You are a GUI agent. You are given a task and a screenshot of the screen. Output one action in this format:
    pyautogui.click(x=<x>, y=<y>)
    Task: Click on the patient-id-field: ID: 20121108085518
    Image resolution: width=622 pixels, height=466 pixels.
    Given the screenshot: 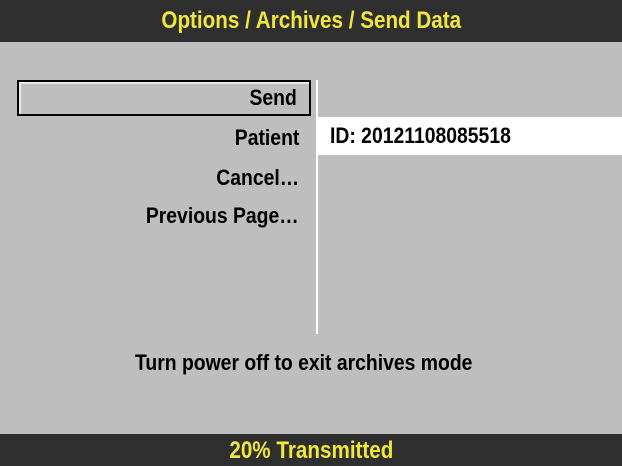 What is the action you would take?
    pyautogui.click(x=470, y=136)
    